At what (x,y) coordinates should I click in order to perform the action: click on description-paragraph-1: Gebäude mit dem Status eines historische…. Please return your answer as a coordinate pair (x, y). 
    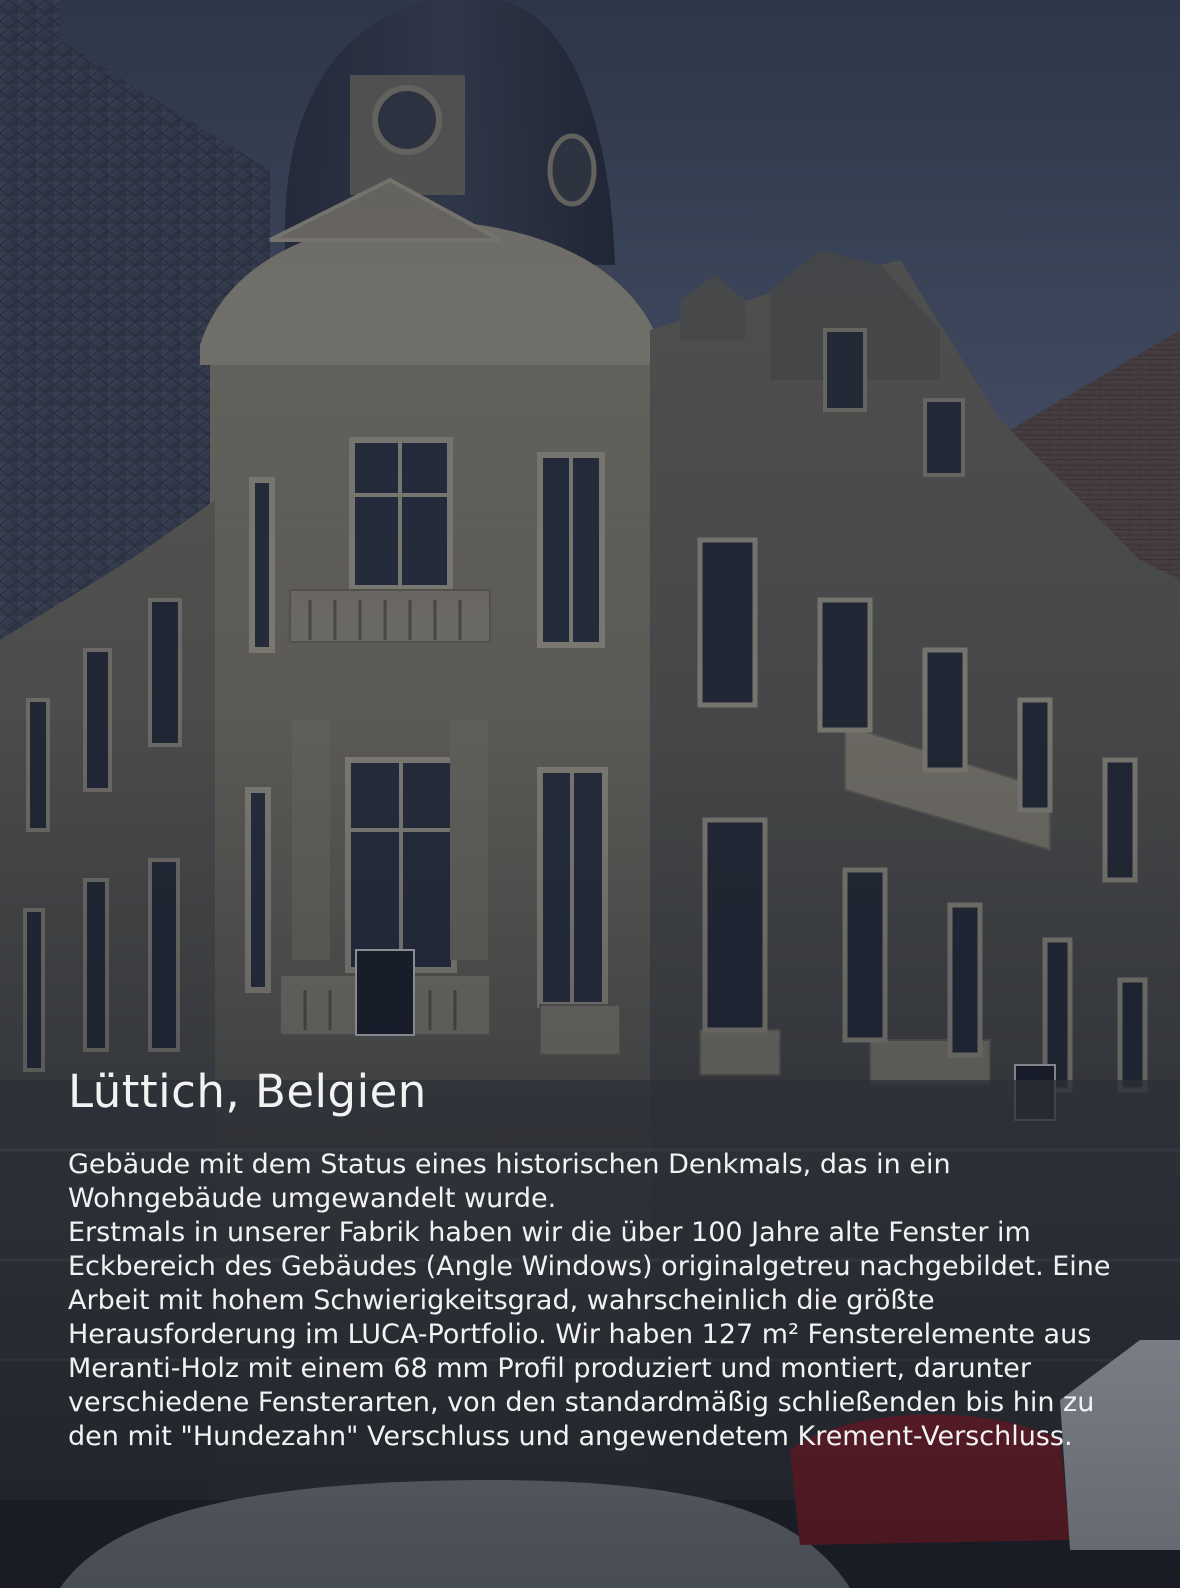
    Looking at the image, I should click on (509, 1181).